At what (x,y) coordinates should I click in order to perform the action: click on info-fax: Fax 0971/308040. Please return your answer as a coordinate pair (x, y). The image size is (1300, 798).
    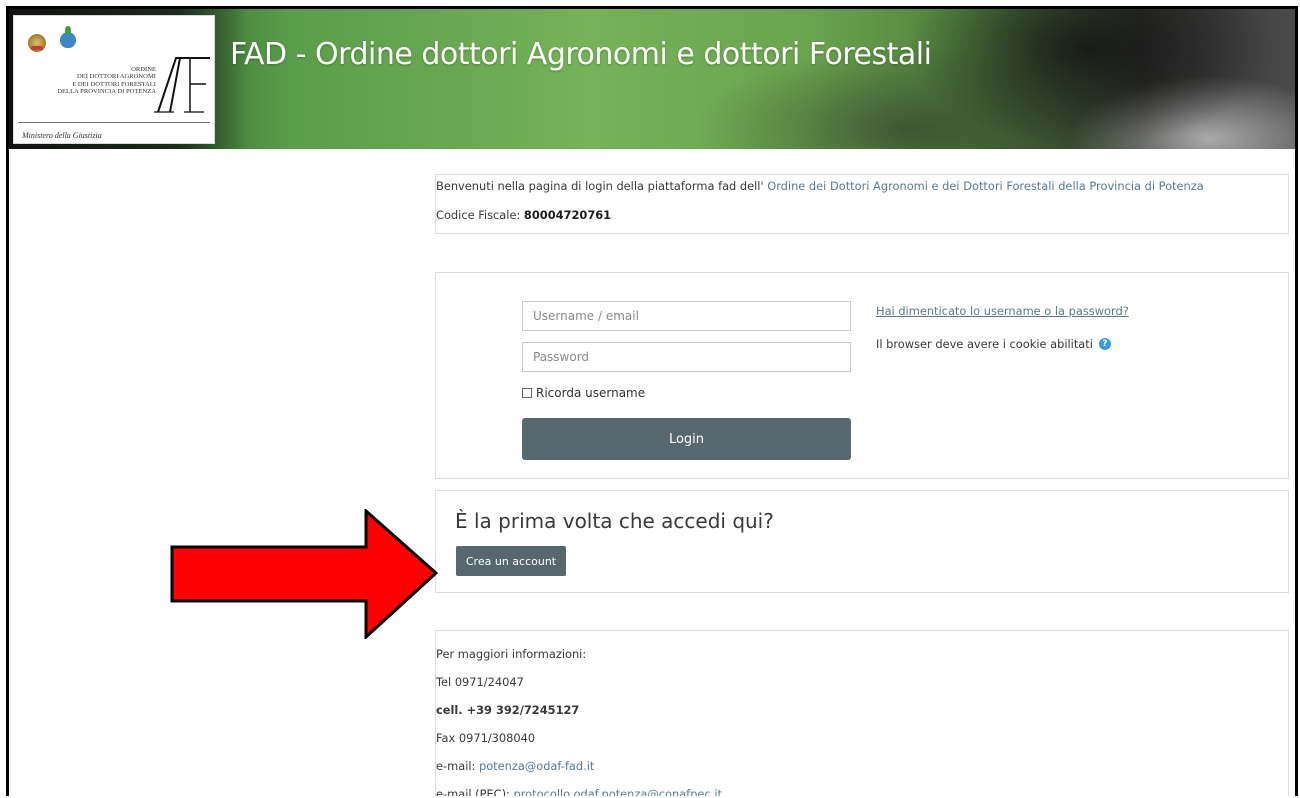
    Looking at the image, I should click on (486, 738).